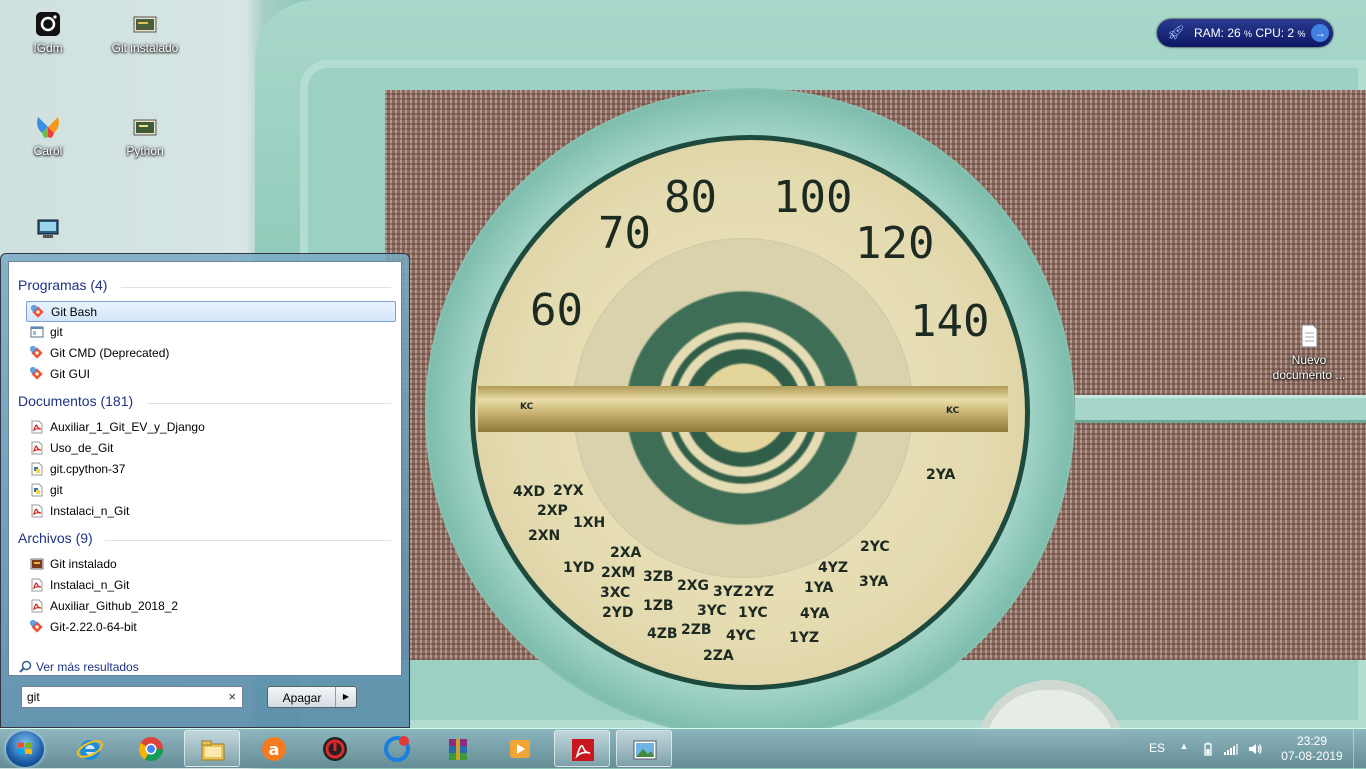 Image resolution: width=1366 pixels, height=769 pixels. I want to click on result-item-git-cmd: Git CMD (Deprecated), so click(211, 353).